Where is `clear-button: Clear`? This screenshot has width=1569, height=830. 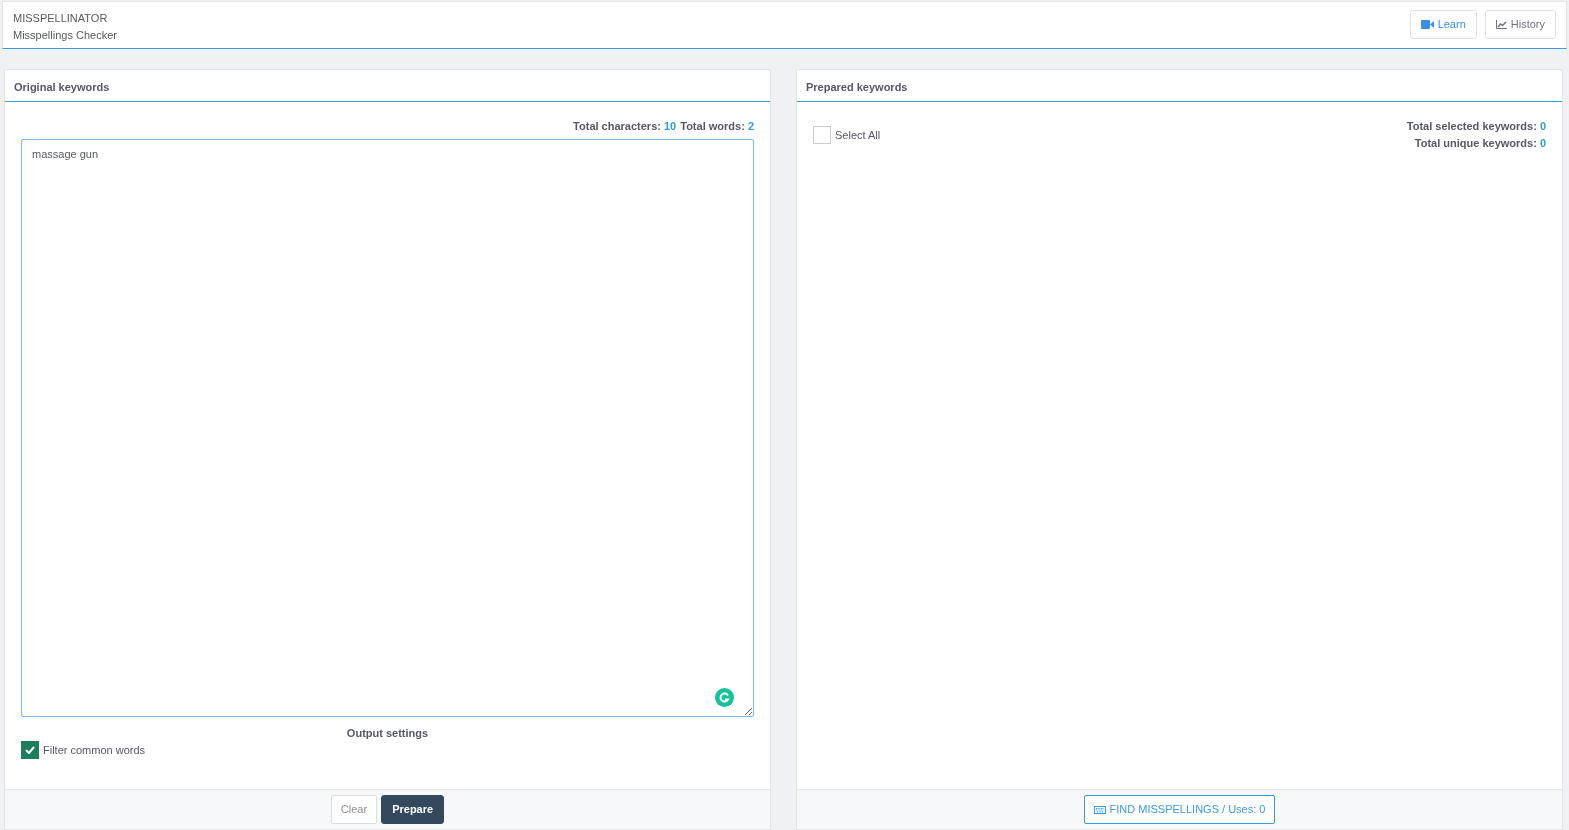 clear-button: Clear is located at coordinates (354, 809).